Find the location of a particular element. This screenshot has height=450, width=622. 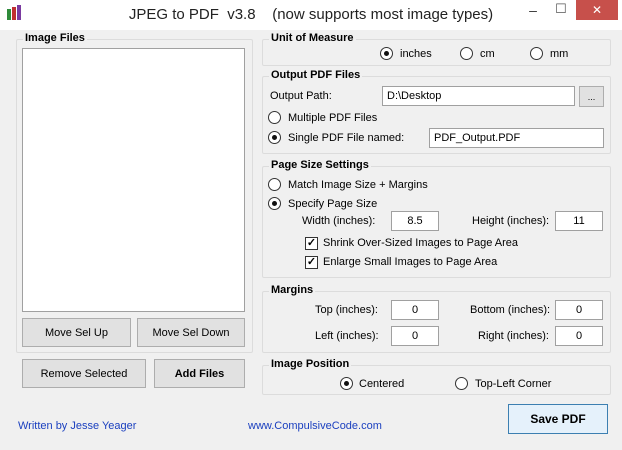

bottom-margin-label: Bottom (inches): is located at coordinates (510, 310).